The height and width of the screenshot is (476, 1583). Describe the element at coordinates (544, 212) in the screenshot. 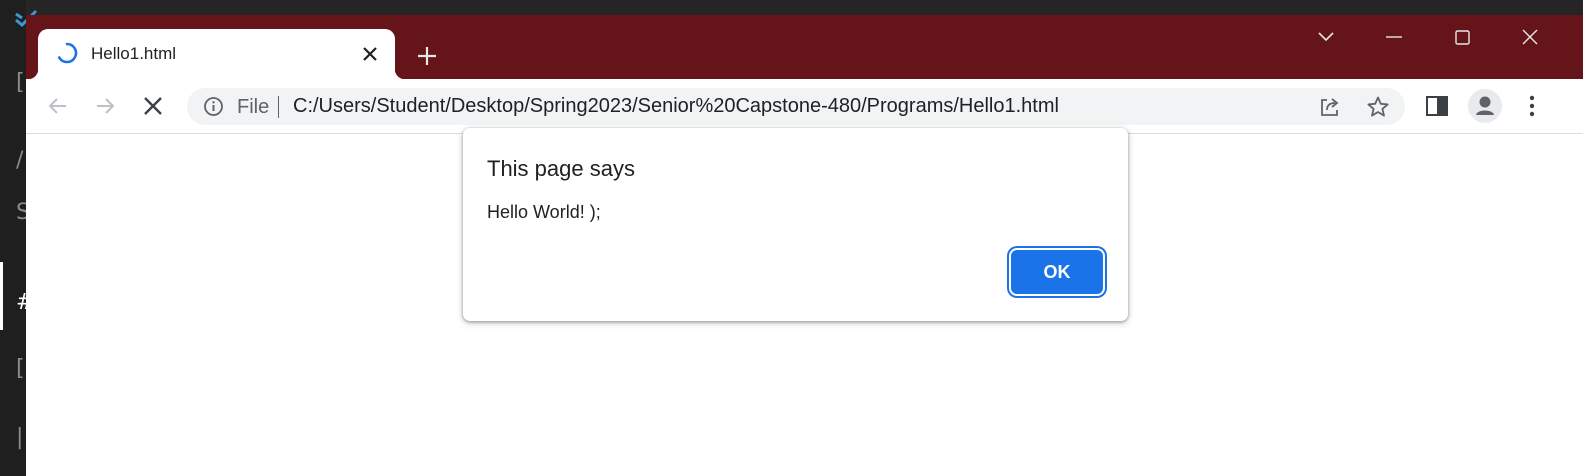

I see `dialog-message: Hello World! );` at that location.